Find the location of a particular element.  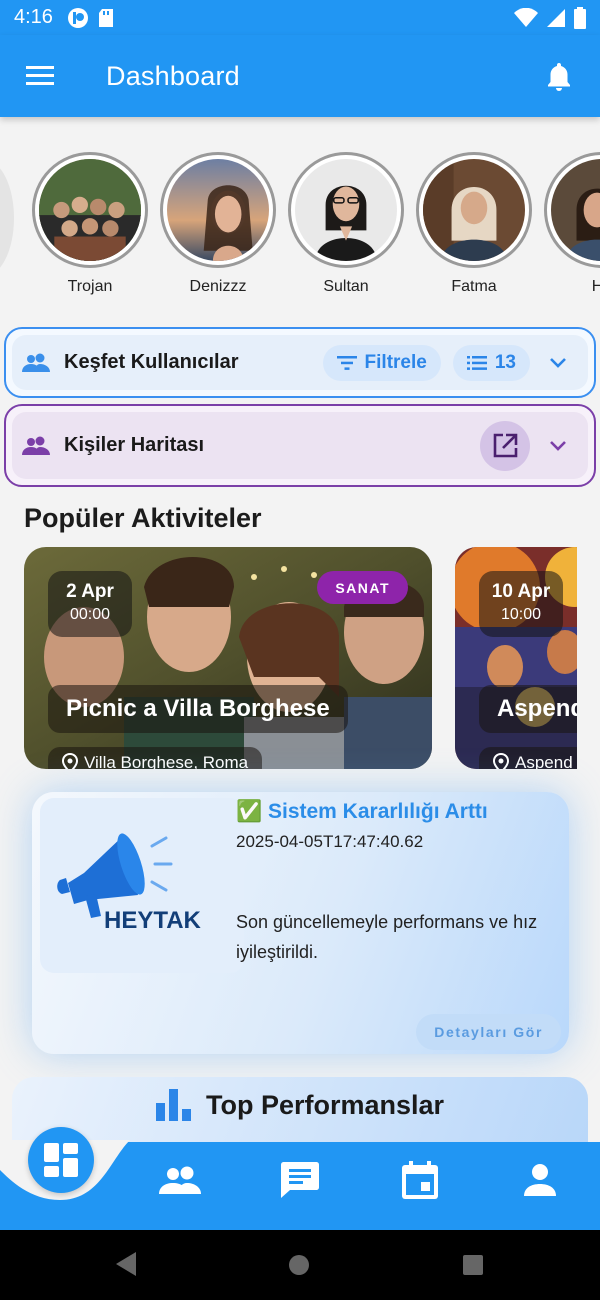

story-item: Denizzz is located at coordinates (218, 224).